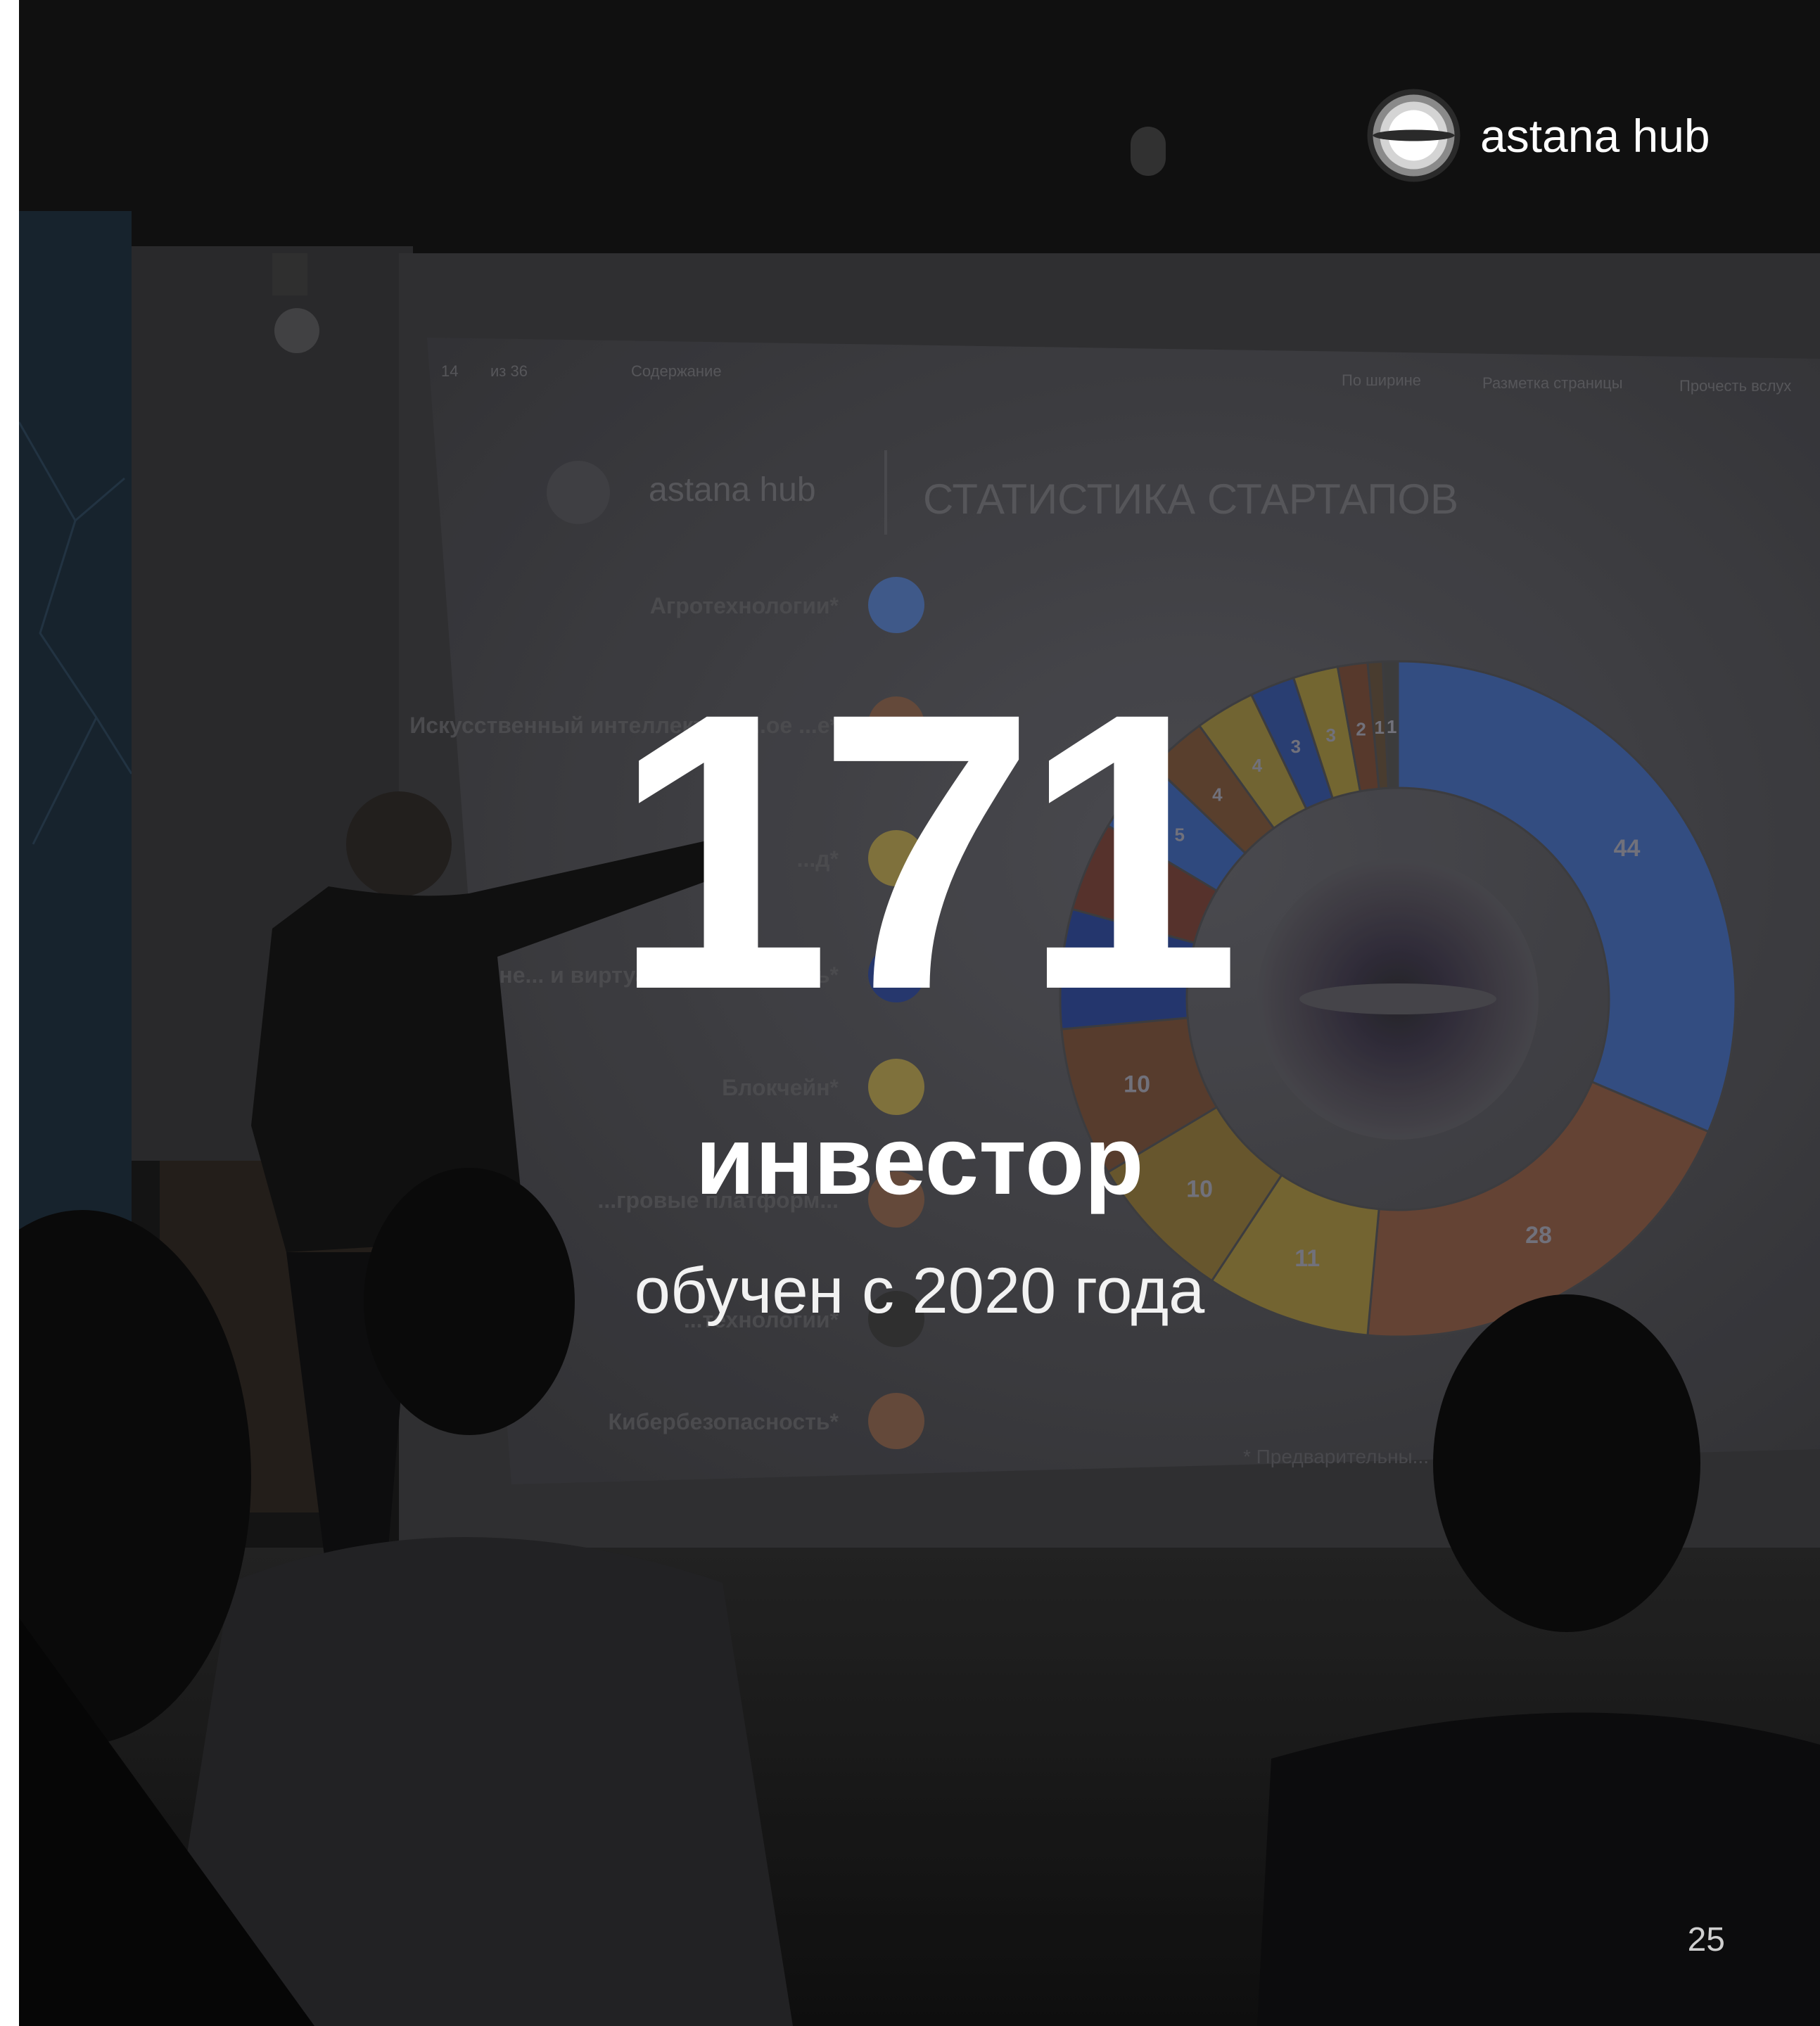 The height and width of the screenshot is (2026, 1820). I want to click on astana-hub-logo-icon, so click(1414, 136).